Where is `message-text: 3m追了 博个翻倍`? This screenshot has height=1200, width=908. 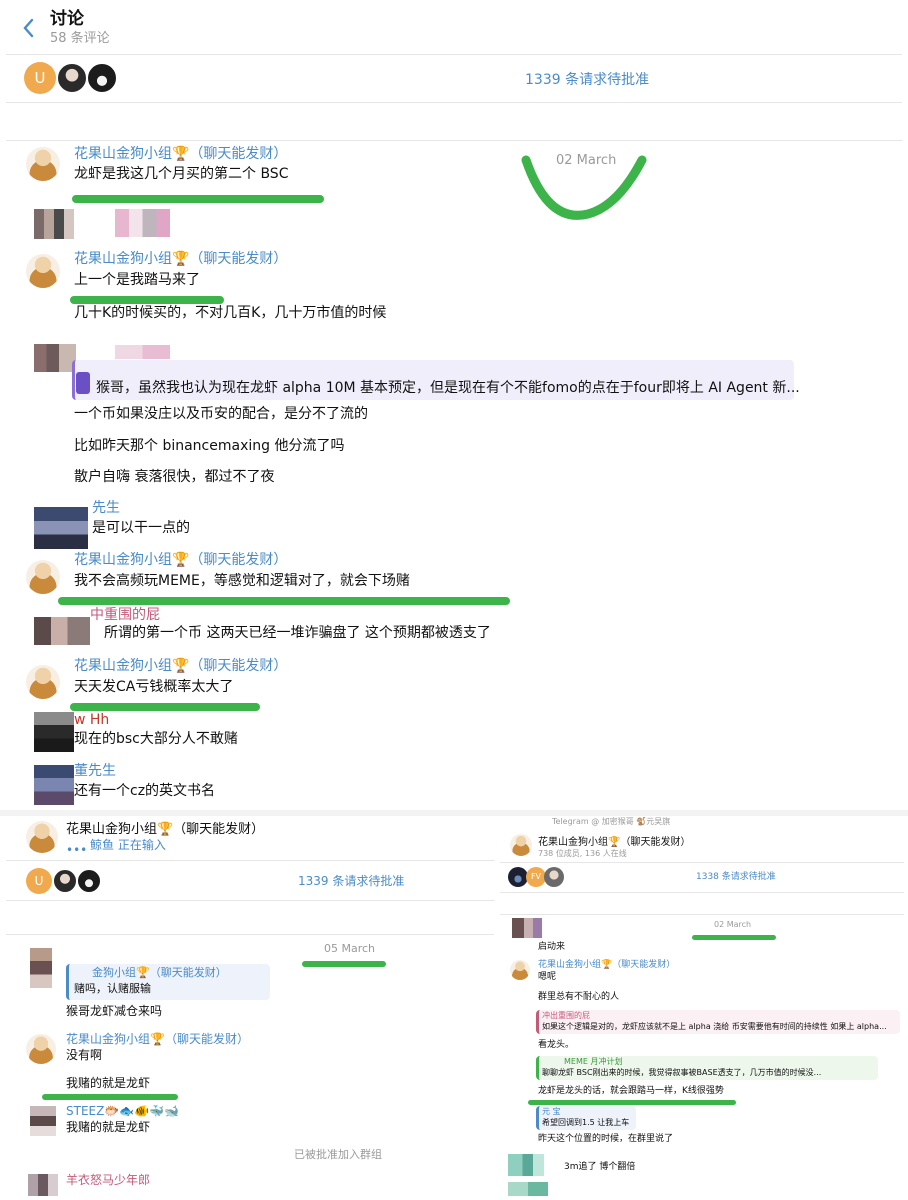
message-text: 3m追了 博个翻倍 is located at coordinates (600, 1167).